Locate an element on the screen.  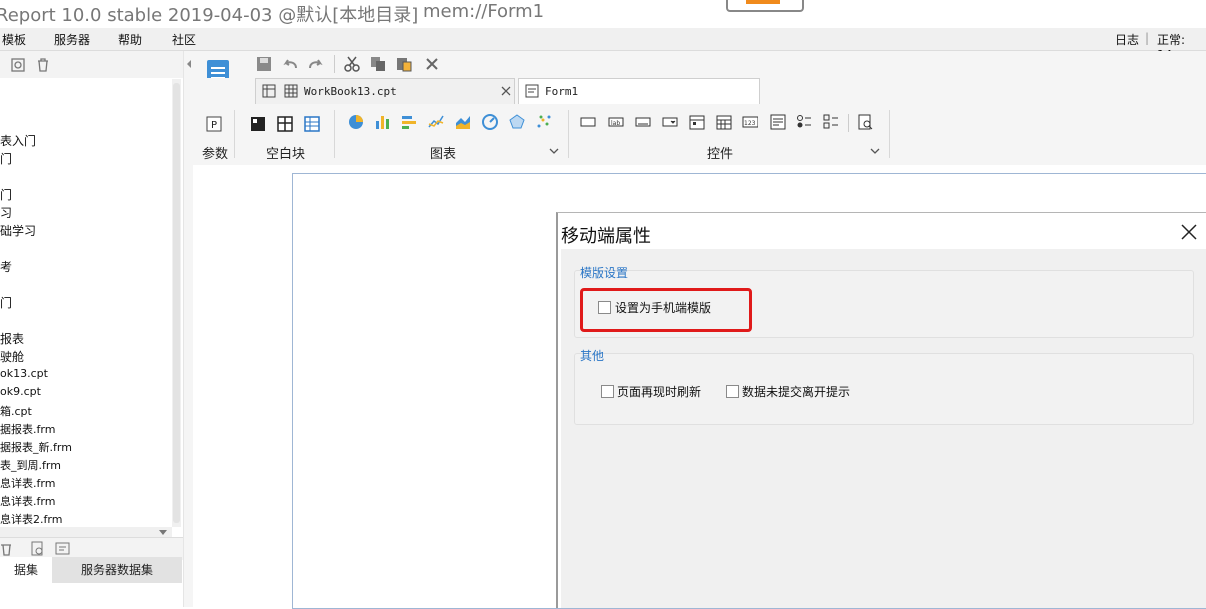
tree-item: 驶舱 is located at coordinates (12, 356).